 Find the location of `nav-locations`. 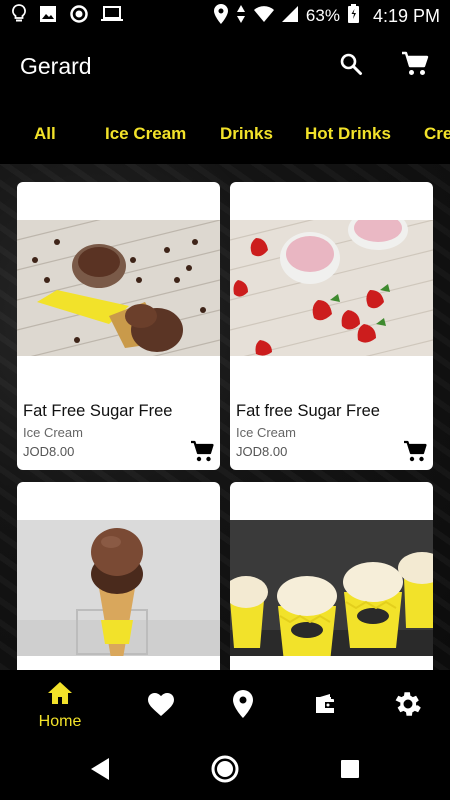

nav-locations is located at coordinates (243, 706).